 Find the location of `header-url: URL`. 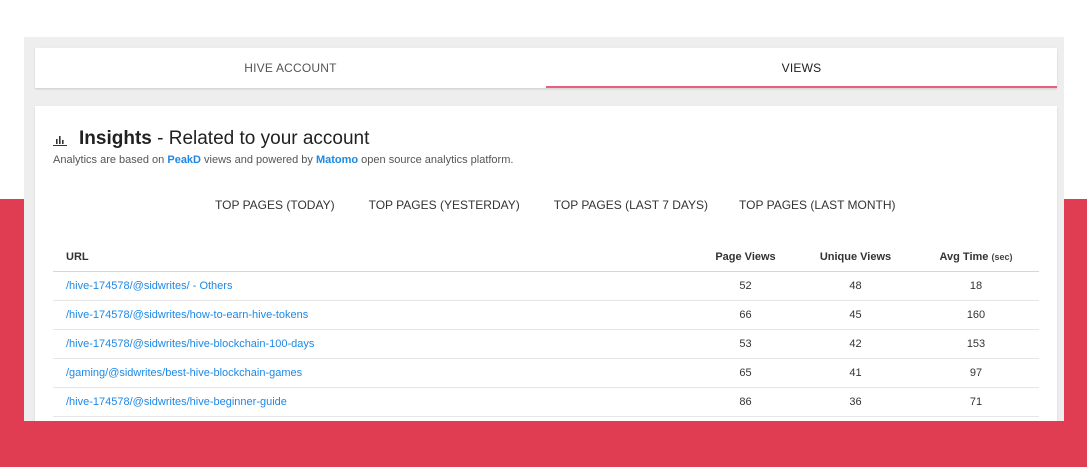

header-url: URL is located at coordinates (373, 258).